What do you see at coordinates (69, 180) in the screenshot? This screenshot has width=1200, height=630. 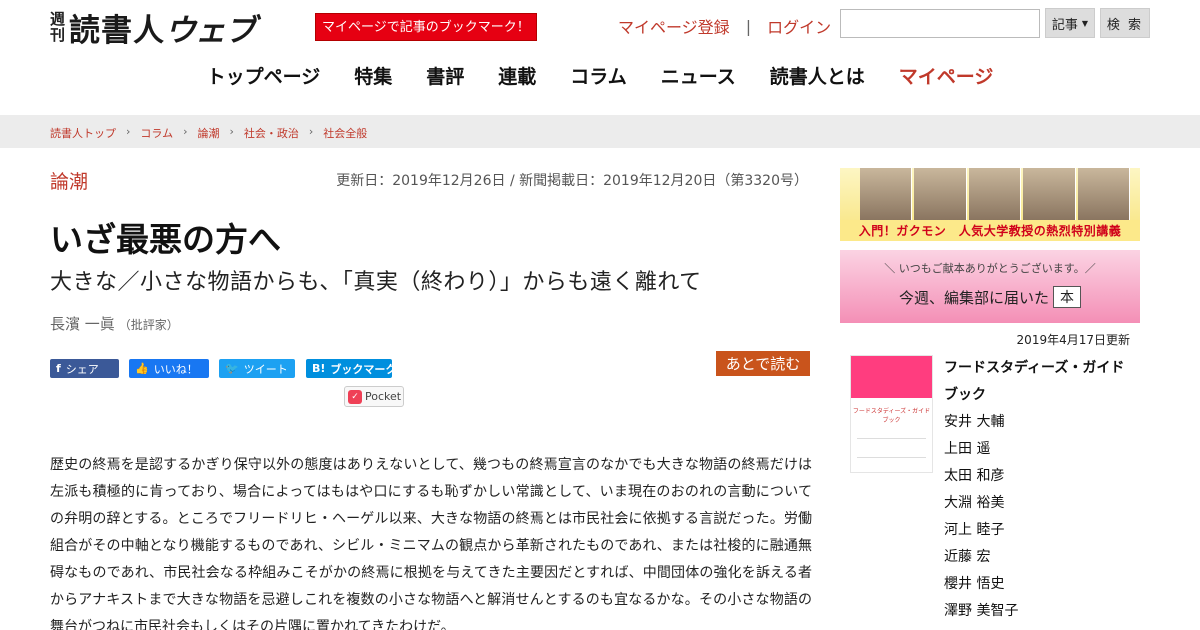 I see `article-category: 論潮` at bounding box center [69, 180].